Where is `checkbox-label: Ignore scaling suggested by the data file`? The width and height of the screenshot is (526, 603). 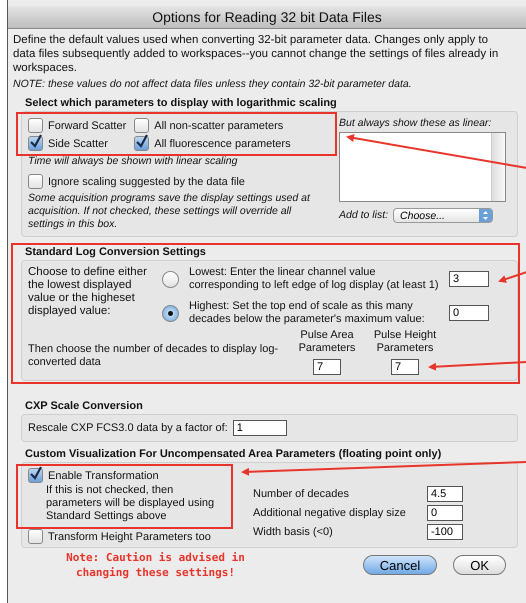
checkbox-label: Ignore scaling suggested by the data file is located at coordinates (146, 182).